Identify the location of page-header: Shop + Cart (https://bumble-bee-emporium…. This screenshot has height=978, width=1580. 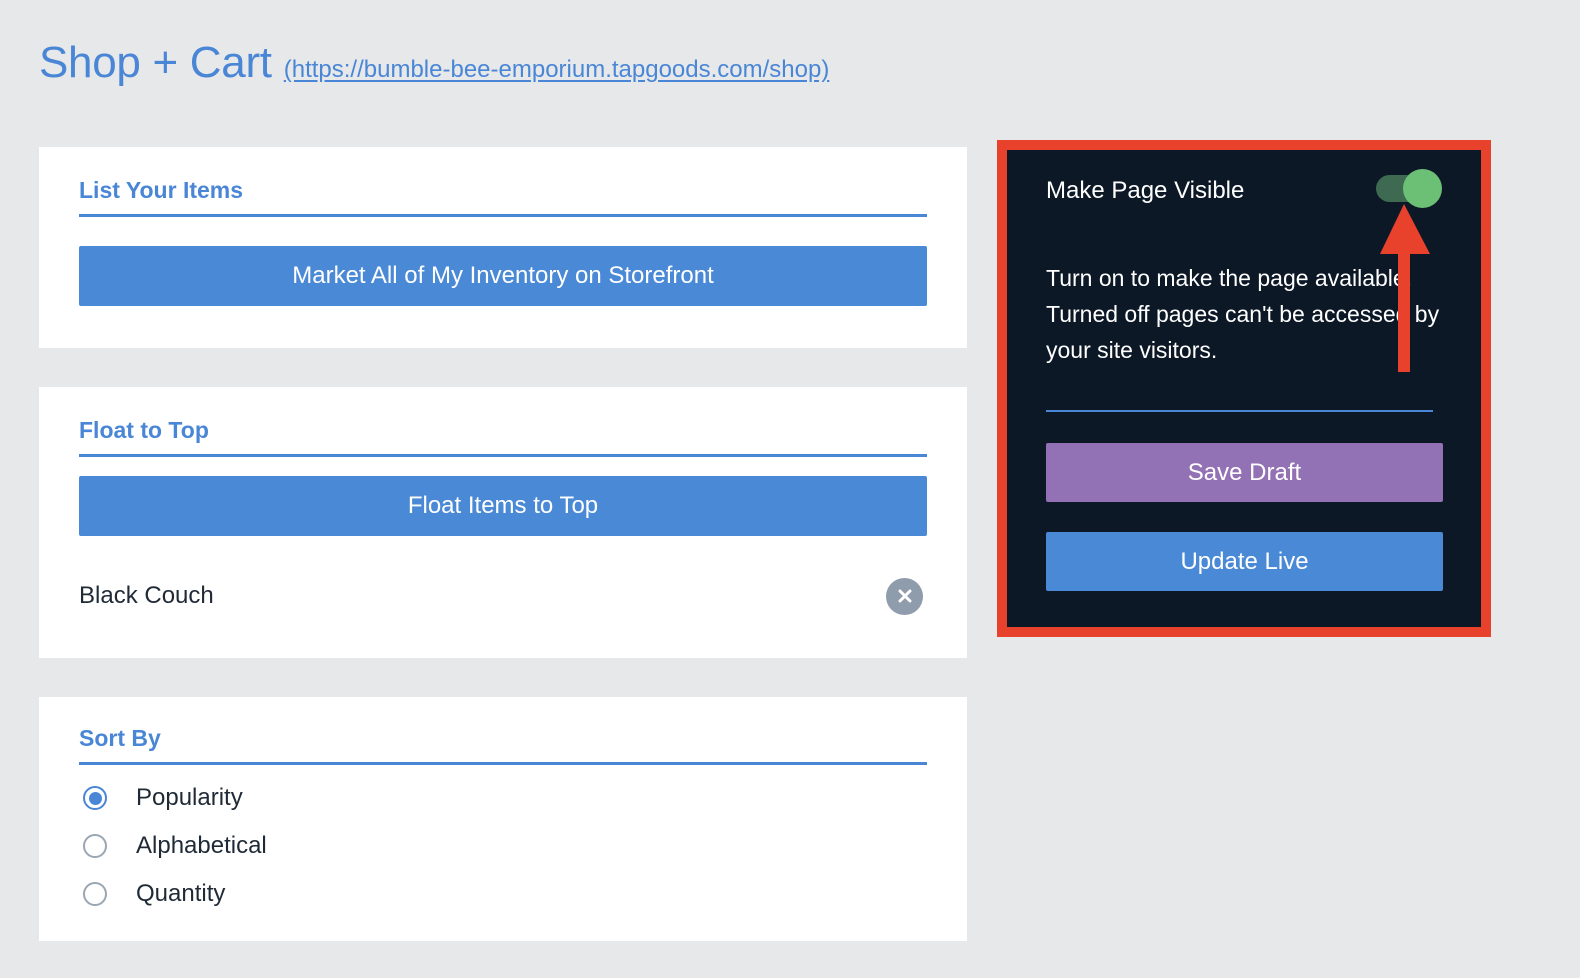
(434, 63).